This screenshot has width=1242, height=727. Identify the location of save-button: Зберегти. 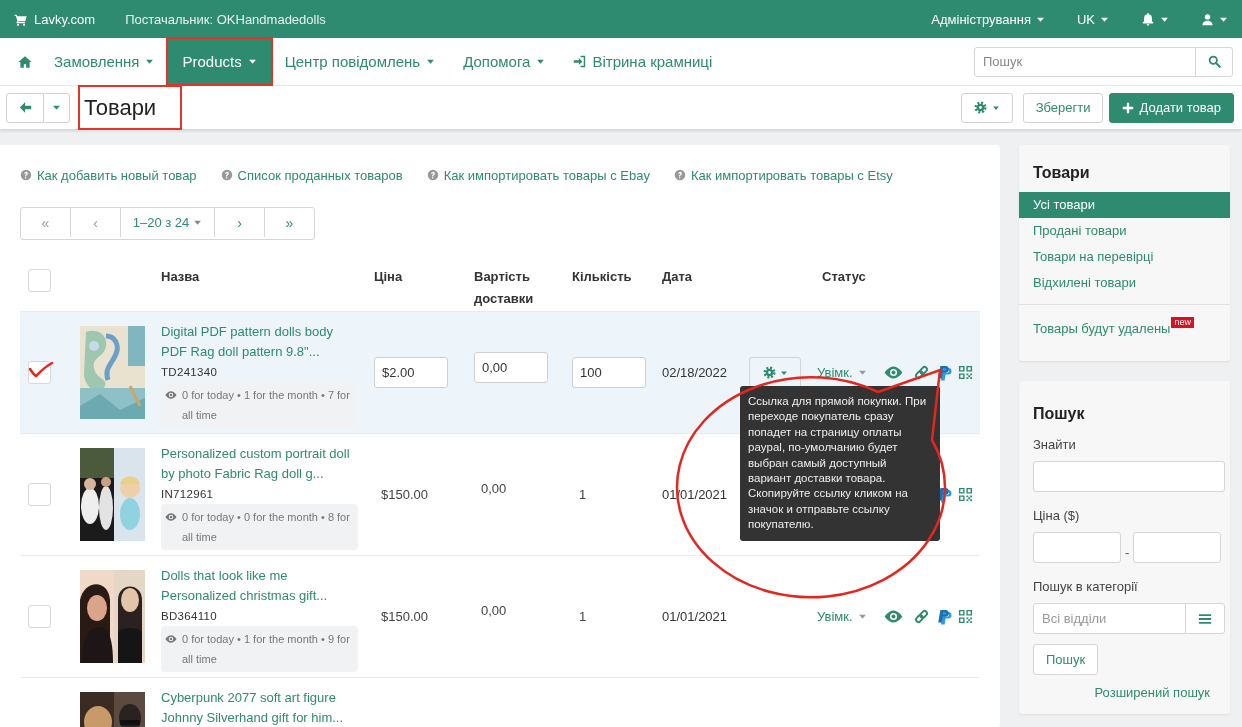
(1063, 107).